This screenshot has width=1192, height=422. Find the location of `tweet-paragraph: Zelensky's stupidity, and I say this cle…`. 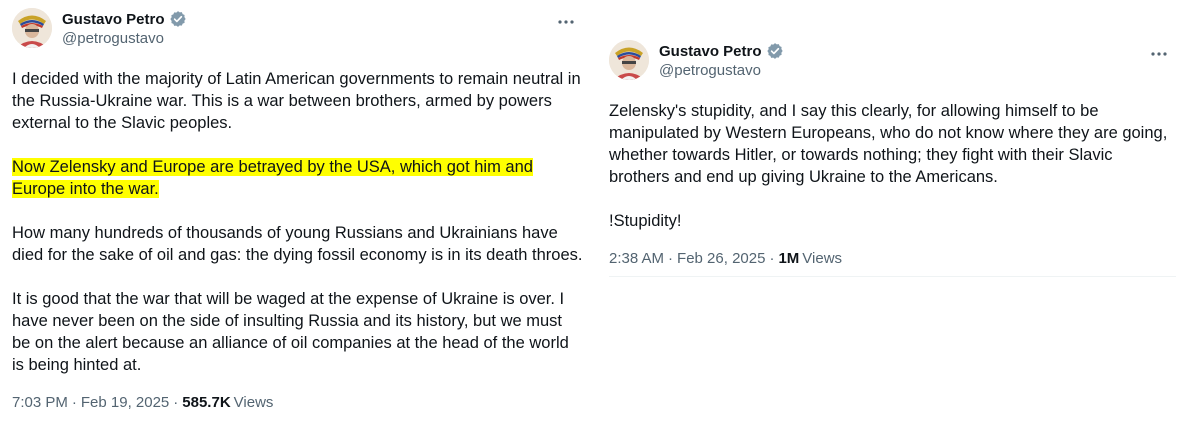

tweet-paragraph: Zelensky's stupidity, and I say this cle… is located at coordinates (888, 144).